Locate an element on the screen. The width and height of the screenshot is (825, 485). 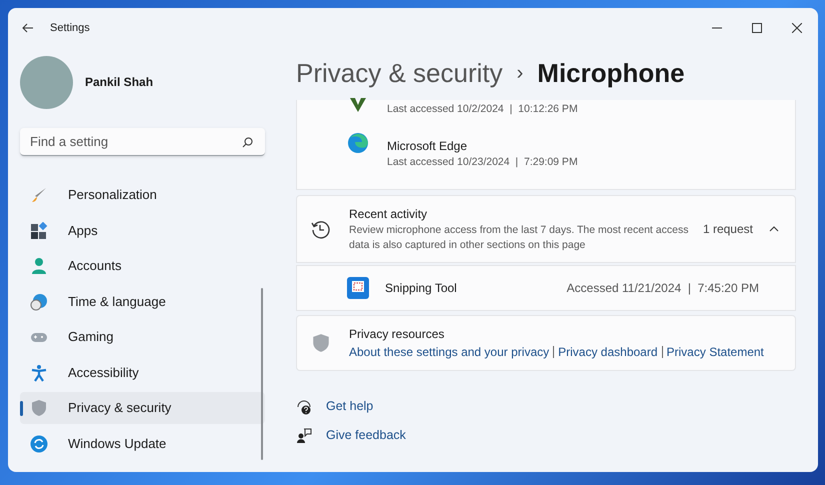
request-count: 1 request is located at coordinates (727, 229).